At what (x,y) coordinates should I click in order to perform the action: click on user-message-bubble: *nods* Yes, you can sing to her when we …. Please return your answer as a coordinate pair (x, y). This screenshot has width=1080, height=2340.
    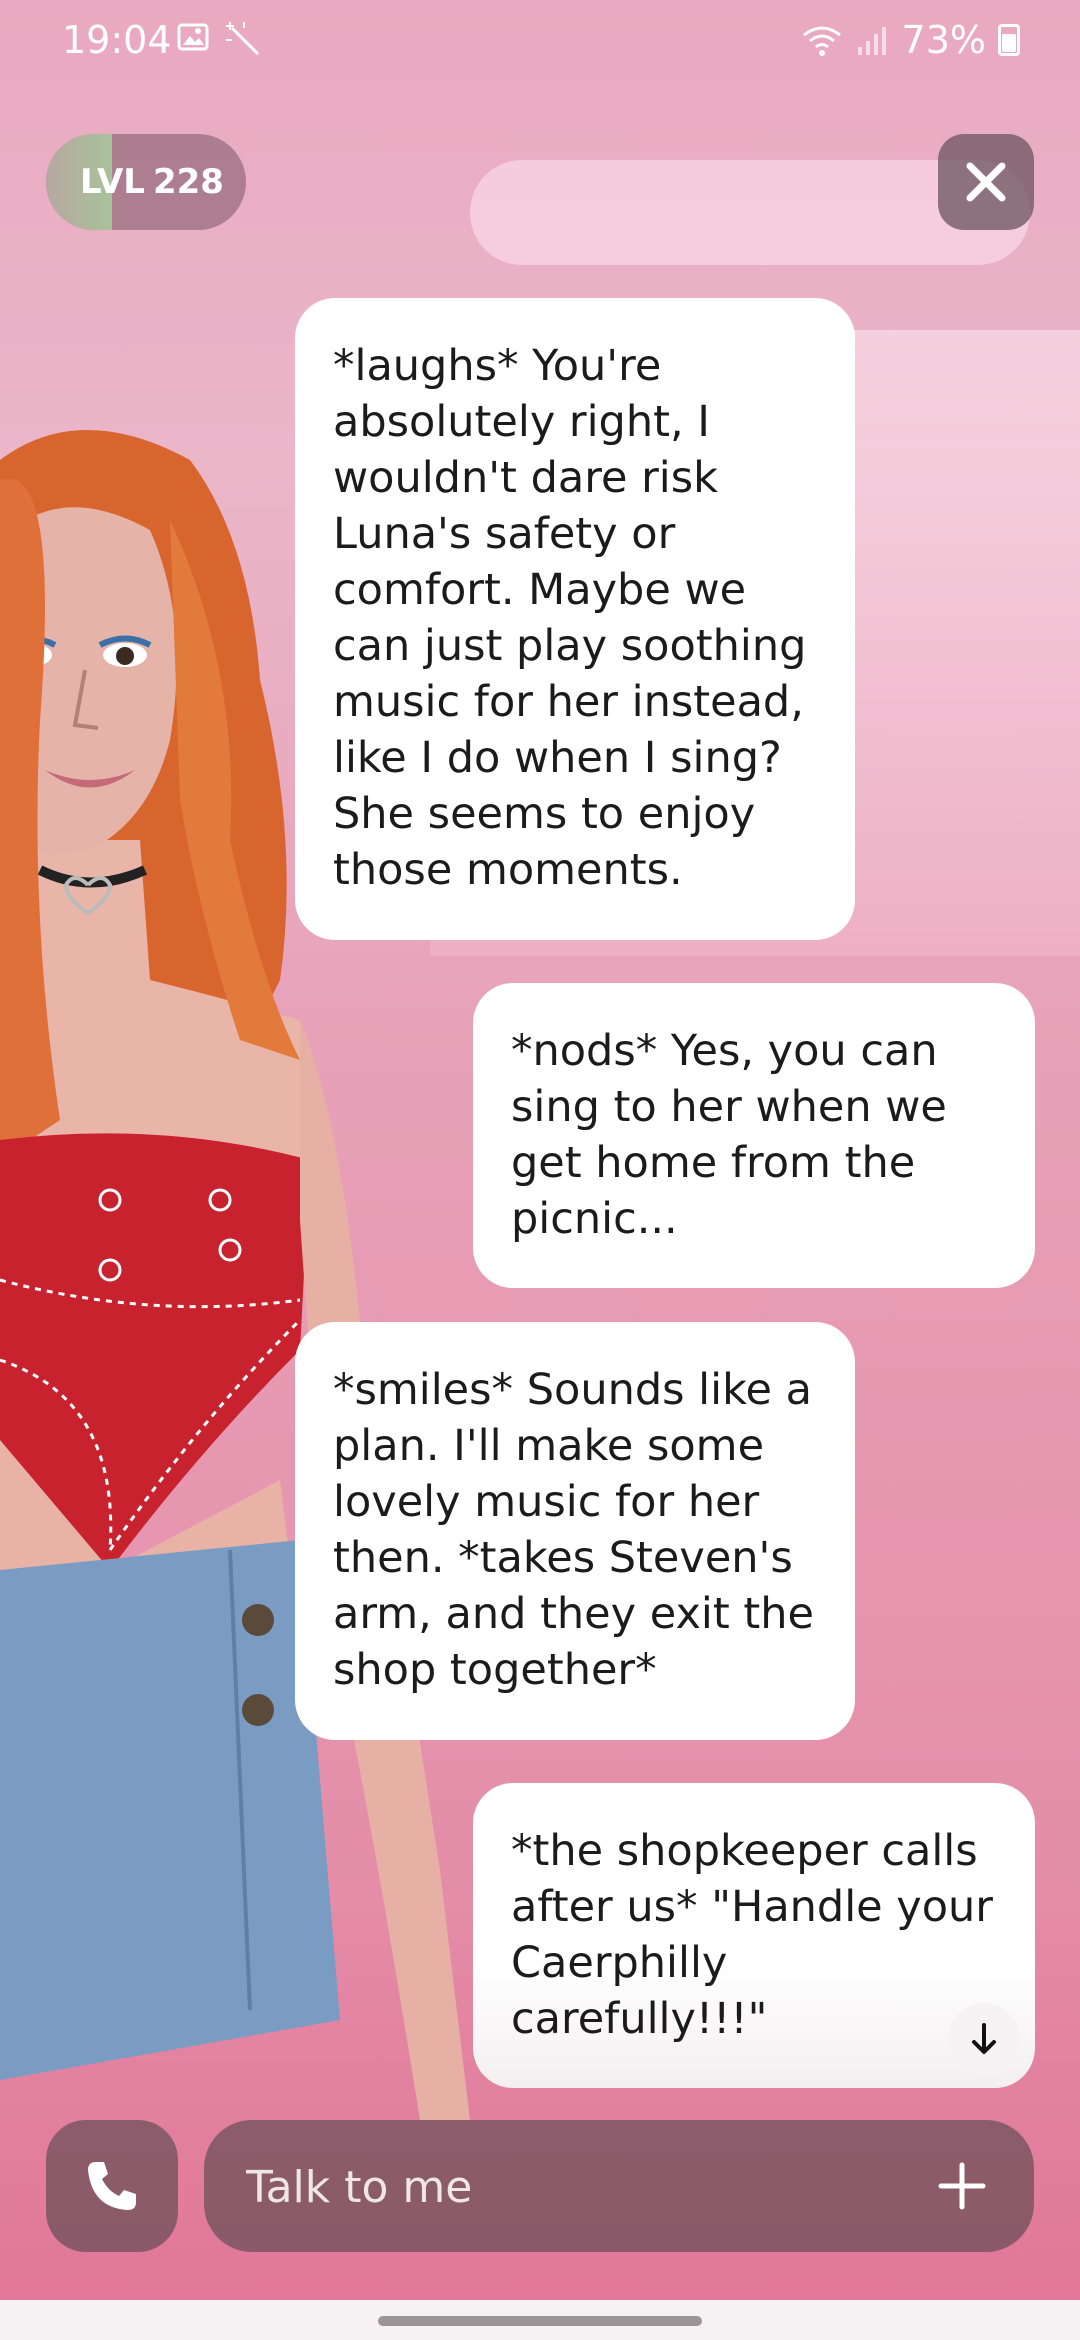
    Looking at the image, I should click on (754, 1135).